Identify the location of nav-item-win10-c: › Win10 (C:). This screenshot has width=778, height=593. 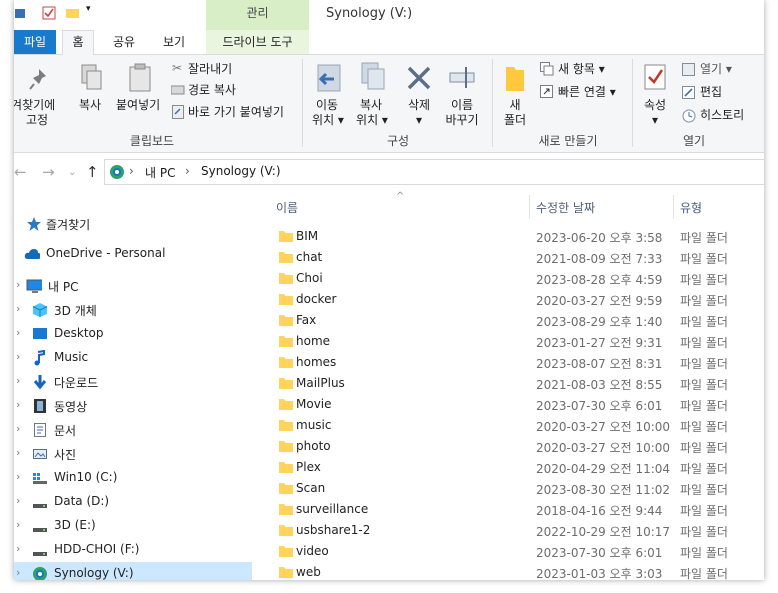
(133, 478).